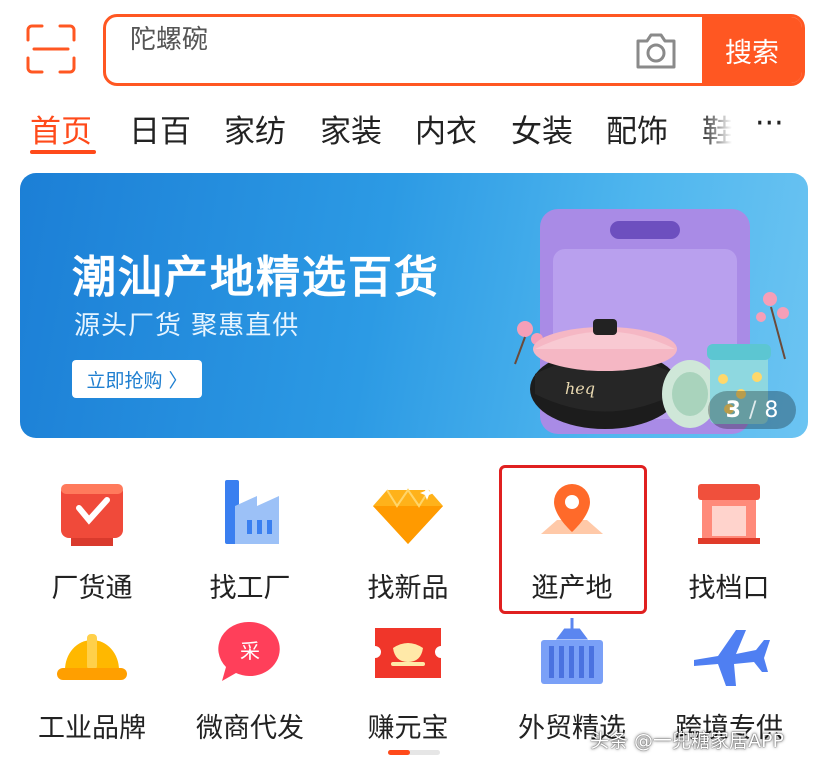 Image resolution: width=828 pixels, height=771 pixels. What do you see at coordinates (252, 512) in the screenshot?
I see `factory-building-icon` at bounding box center [252, 512].